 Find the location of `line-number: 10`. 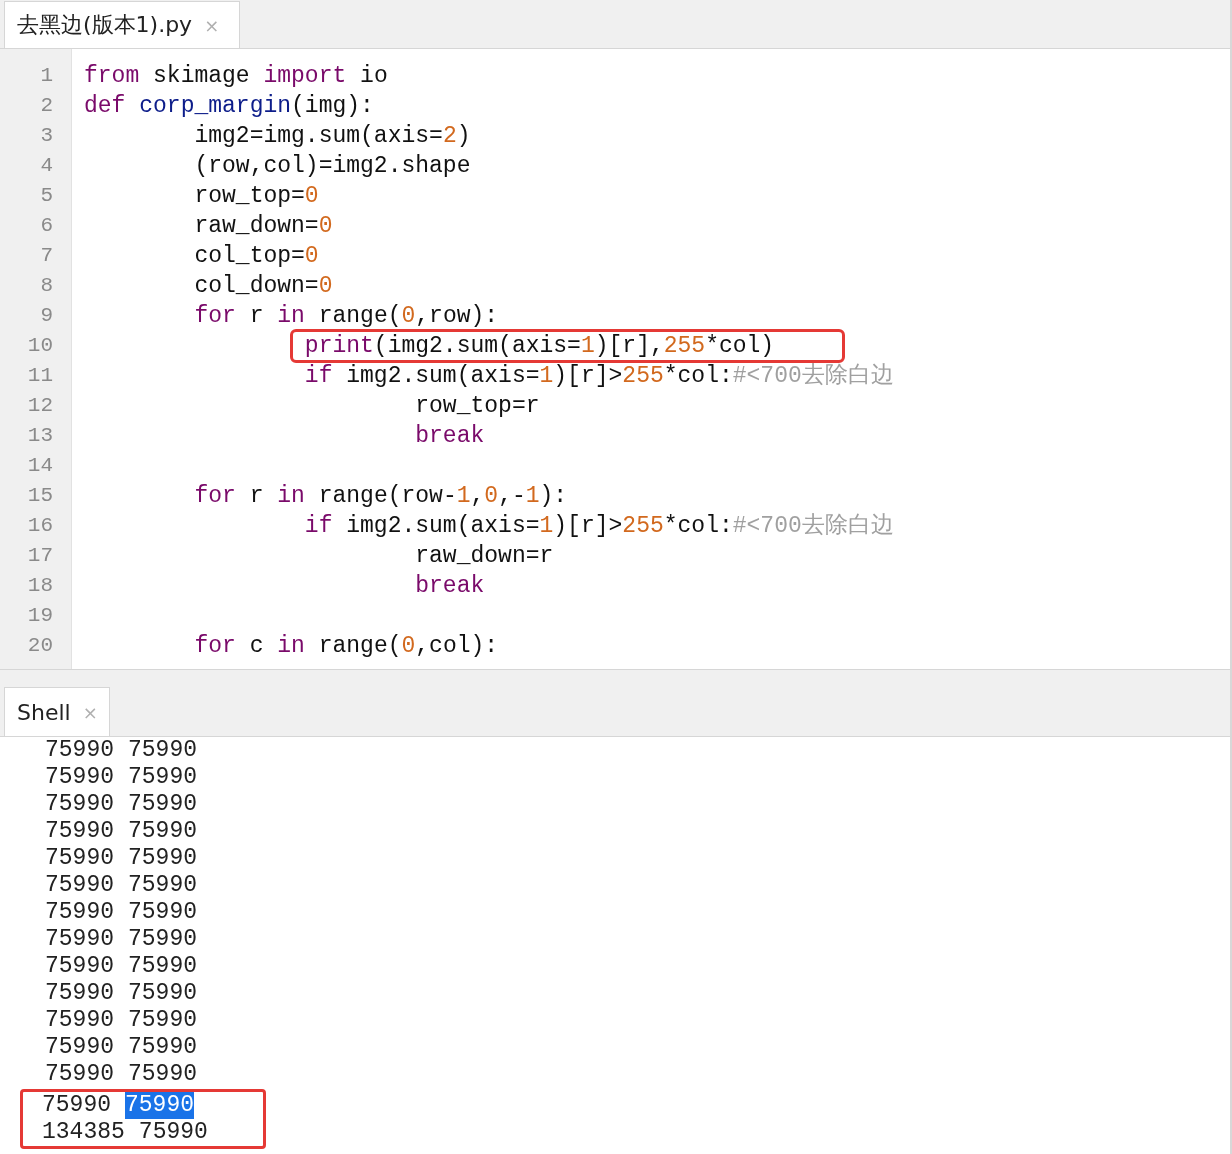

line-number: 10 is located at coordinates (40, 346).